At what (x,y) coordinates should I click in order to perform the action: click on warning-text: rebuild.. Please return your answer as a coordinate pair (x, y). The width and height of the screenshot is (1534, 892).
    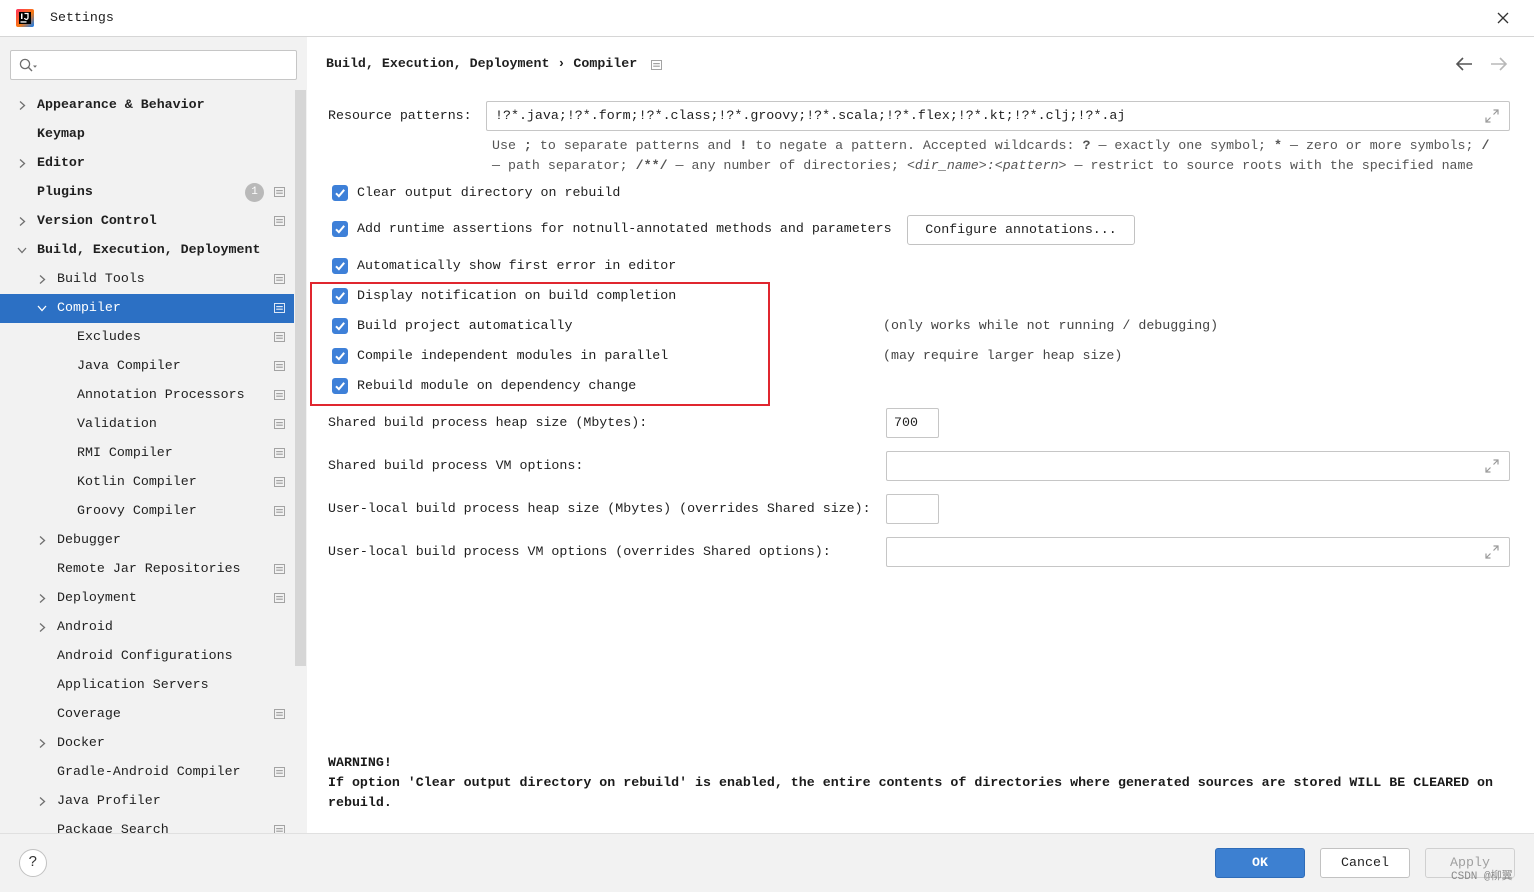
    Looking at the image, I should click on (360, 802).